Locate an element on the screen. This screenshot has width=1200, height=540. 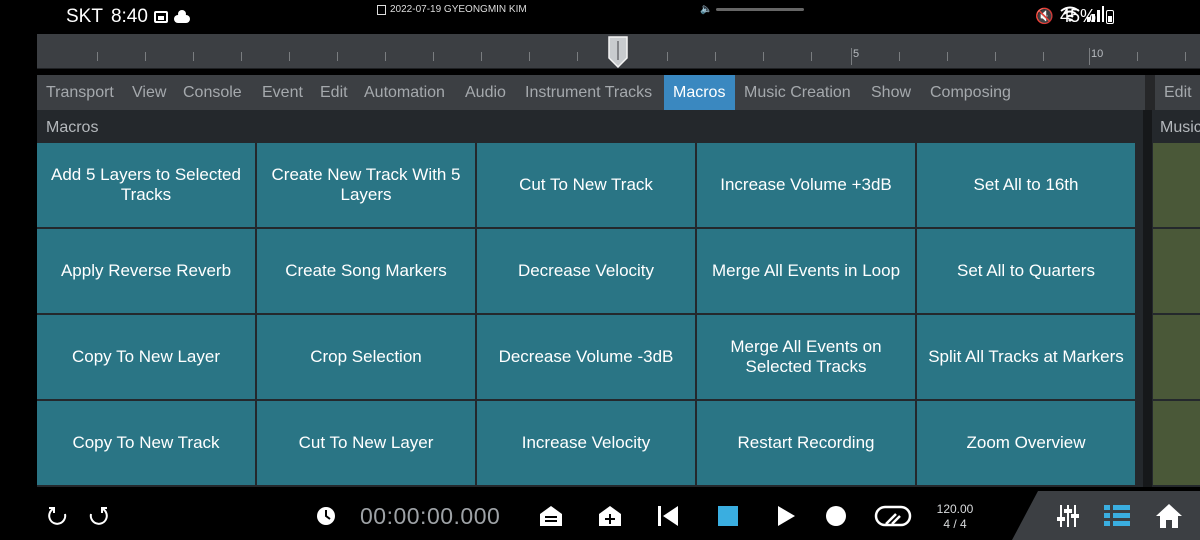
loop-icon is located at coordinates (893, 515).